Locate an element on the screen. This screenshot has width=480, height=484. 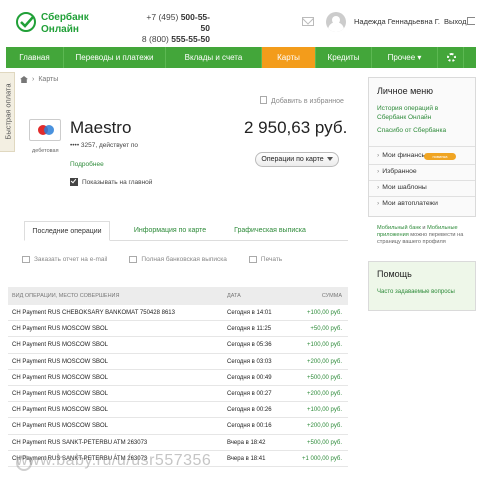
phone1-number: 500-55-50 is located at coordinates (195, 22).